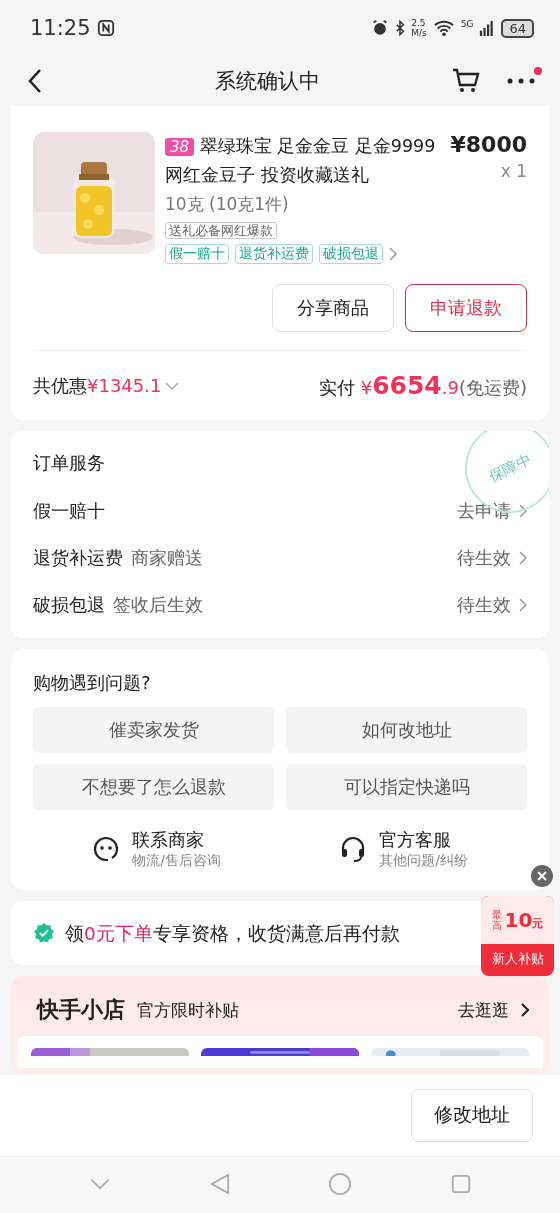  I want to click on contact-subtitle: 其他问题/纠纷, so click(423, 861).